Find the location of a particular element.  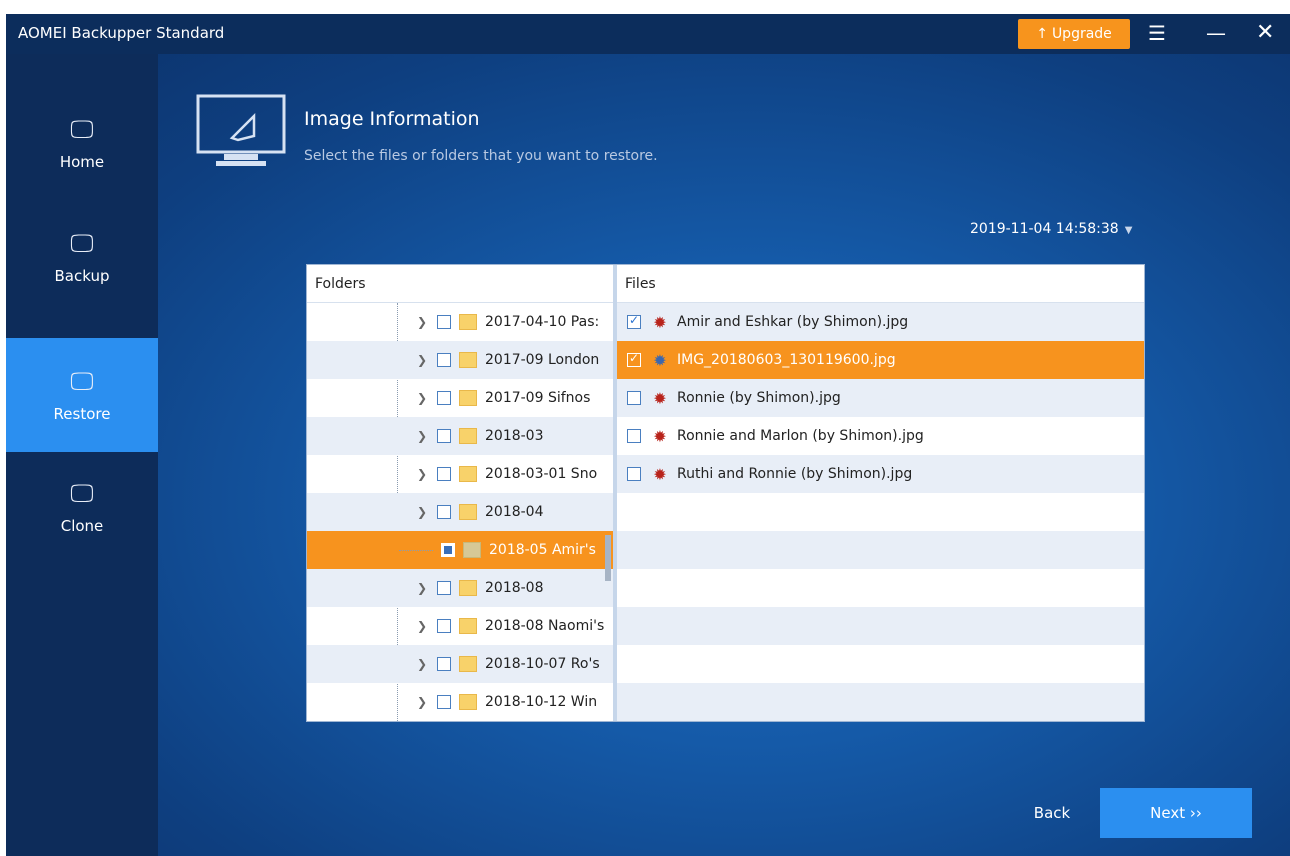

folder-row: ❯ 2018-10-07 Ro's is located at coordinates (461, 664).